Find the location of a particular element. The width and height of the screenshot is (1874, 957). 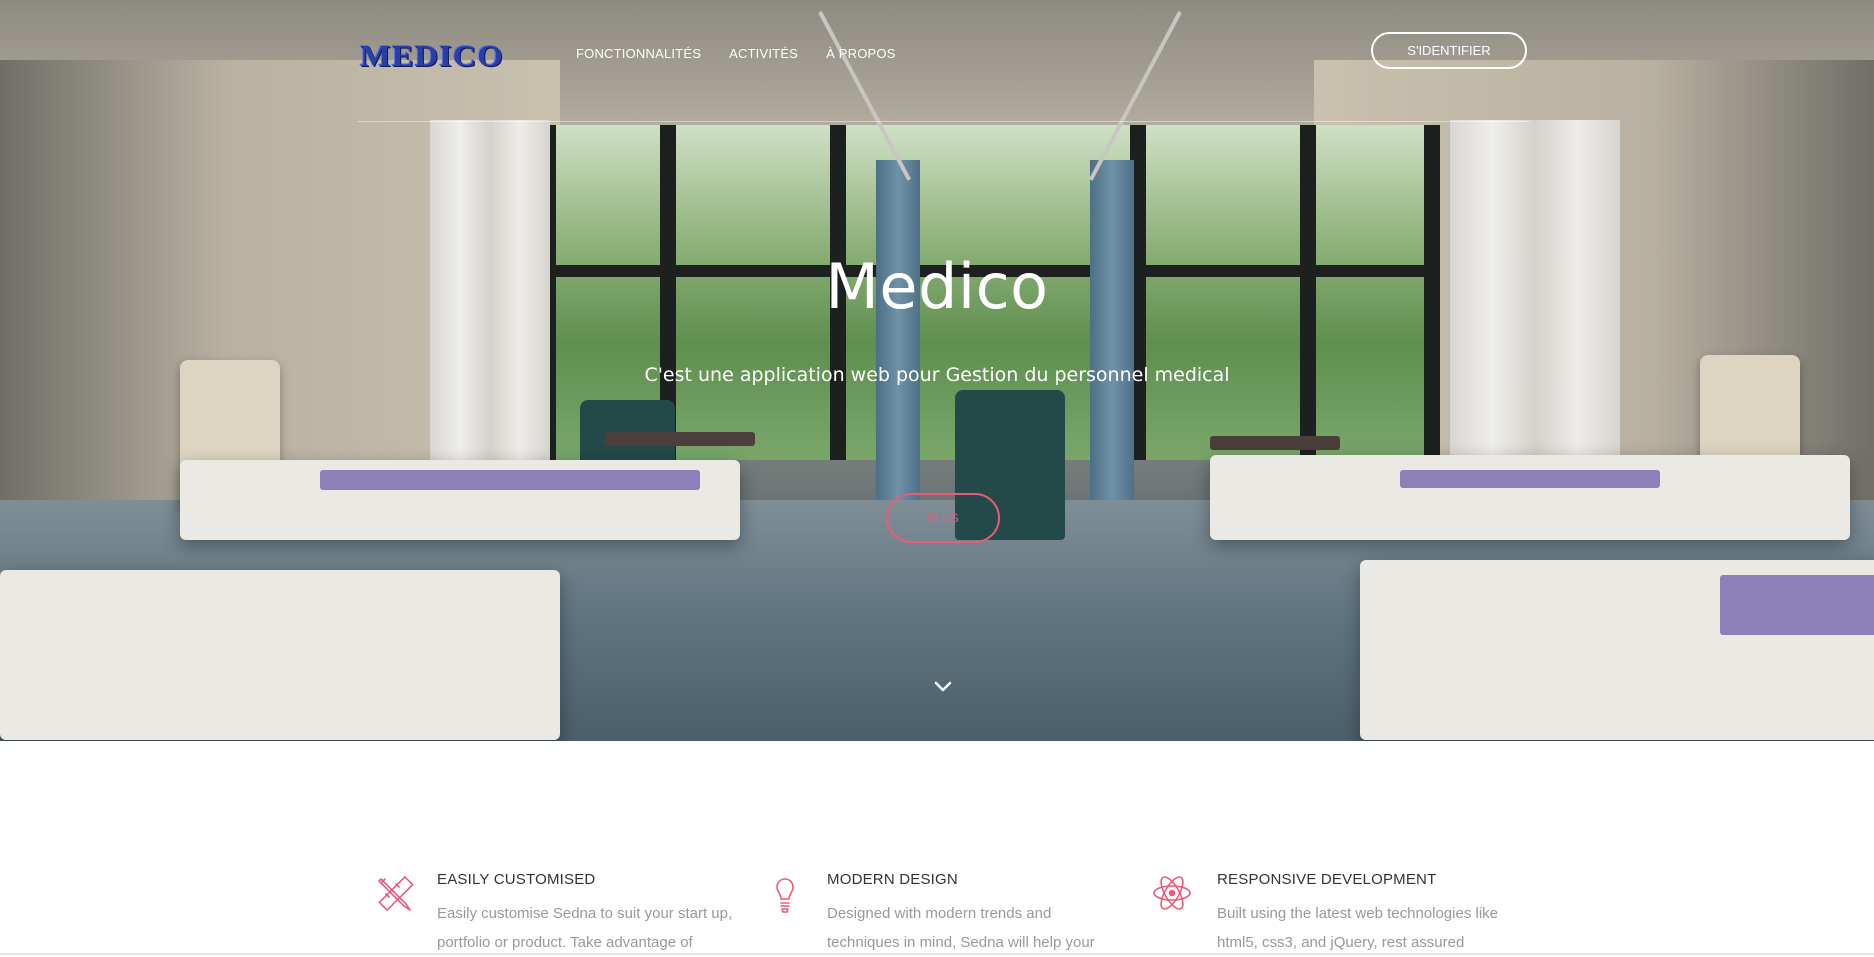

atom-icon is located at coordinates (1175, 893).